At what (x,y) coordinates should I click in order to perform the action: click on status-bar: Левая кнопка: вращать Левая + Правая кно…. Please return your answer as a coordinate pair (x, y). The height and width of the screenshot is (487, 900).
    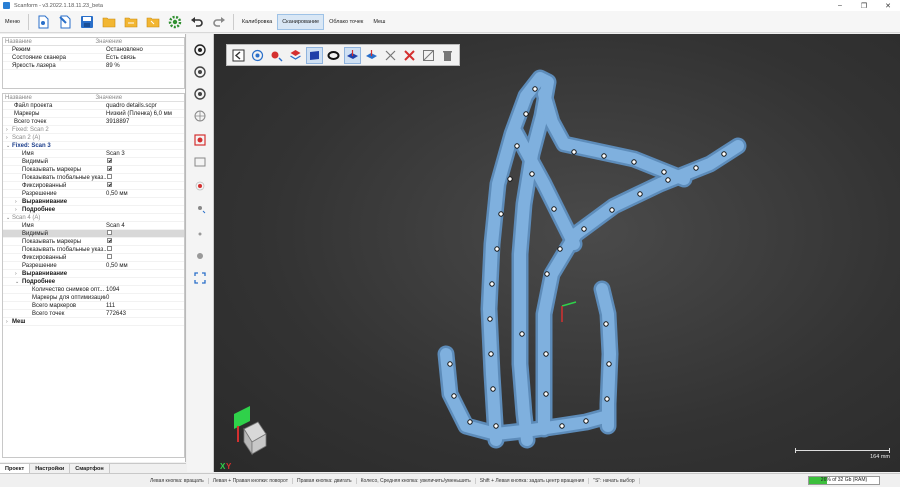
    Looking at the image, I should click on (450, 480).